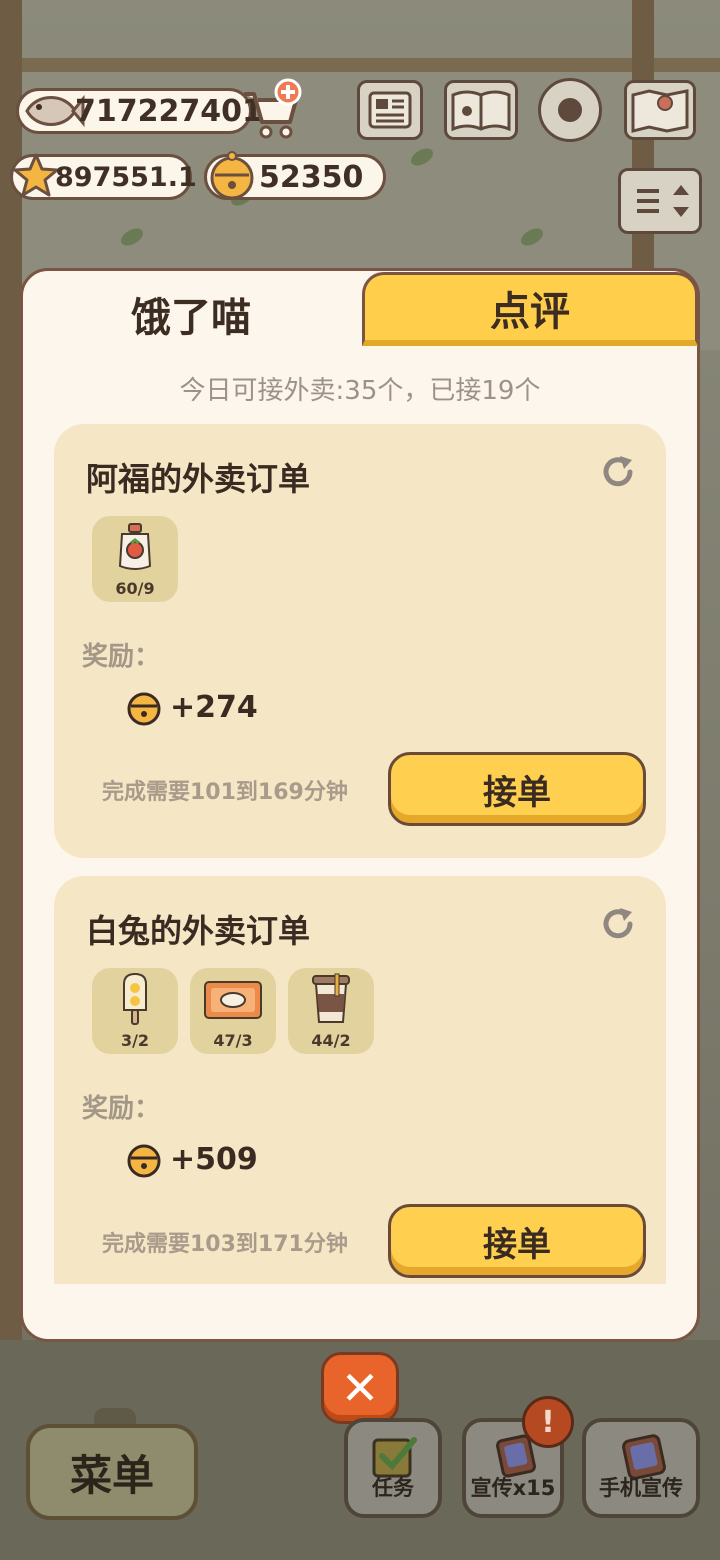 Image resolution: width=720 pixels, height=1560 pixels. Describe the element at coordinates (513, 1488) in the screenshot. I see `promo-label: 宣传x15` at that location.